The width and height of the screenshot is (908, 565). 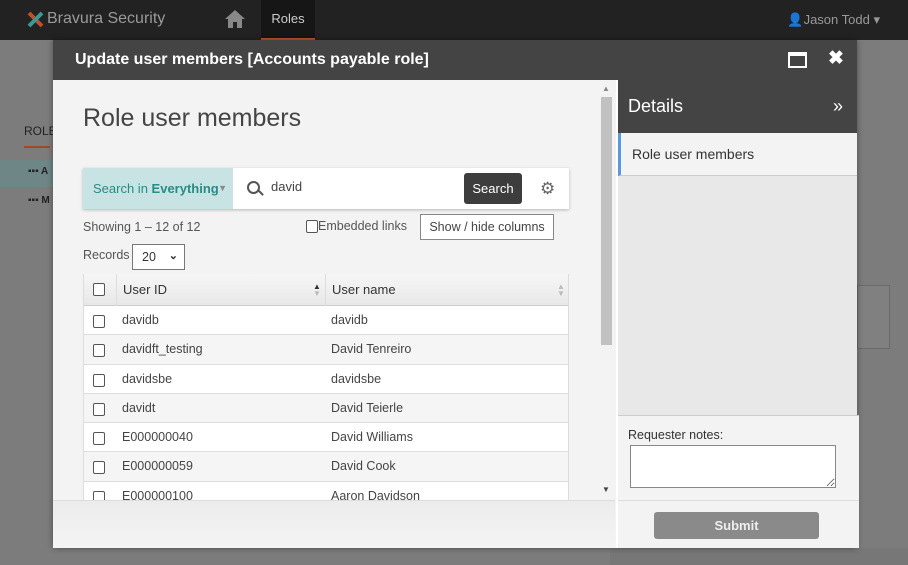 What do you see at coordinates (317, 290) in the screenshot?
I see `sort-asc-icon: ▲ ▼` at bounding box center [317, 290].